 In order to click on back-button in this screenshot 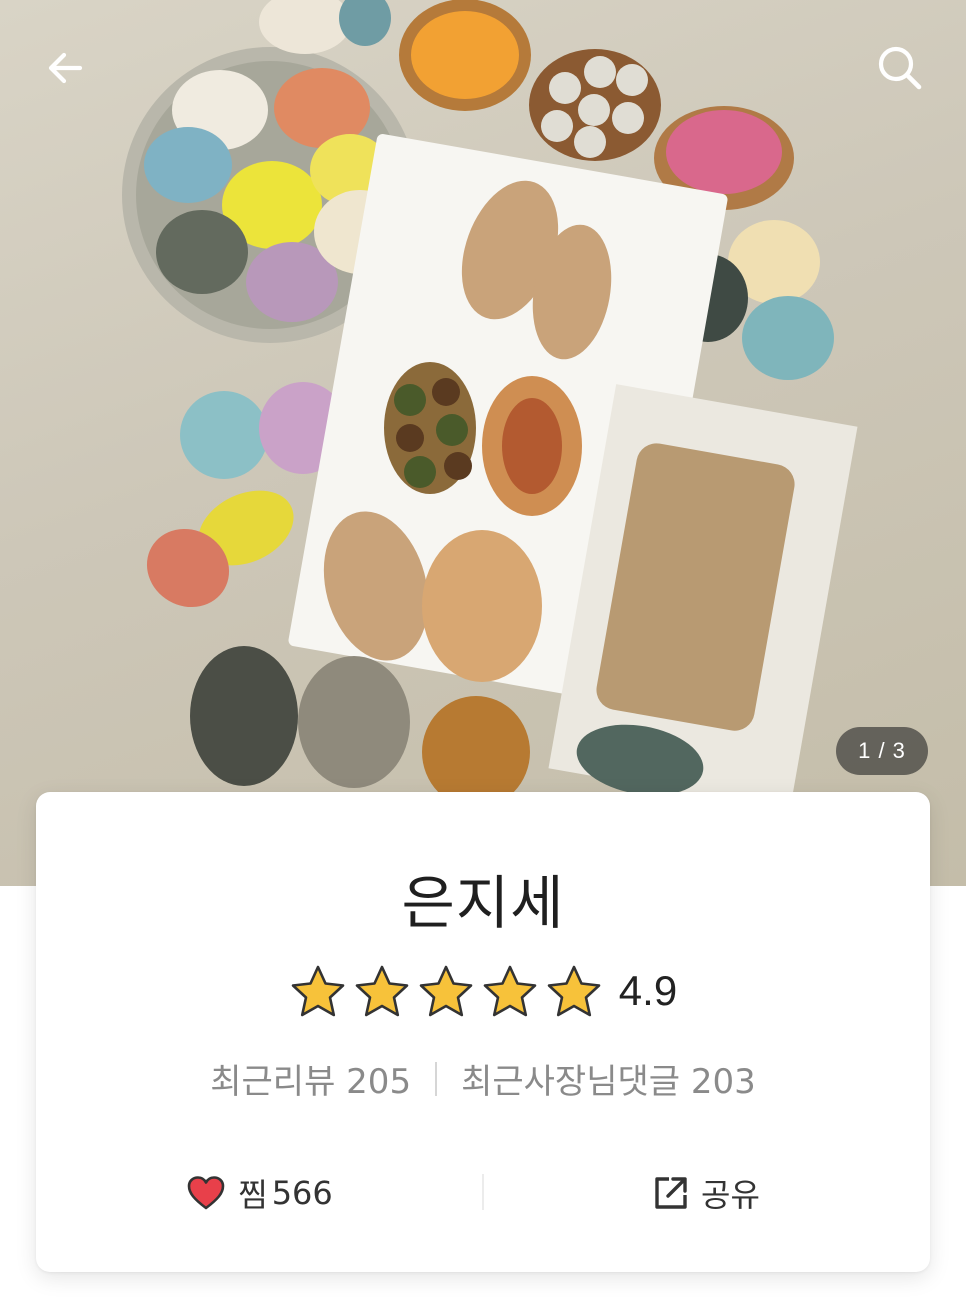, I will do `click(66, 68)`.